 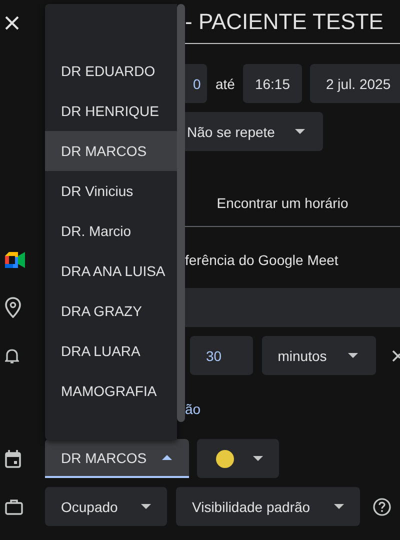 I want to click on menu-item: DRA GRAZY, so click(x=111, y=311).